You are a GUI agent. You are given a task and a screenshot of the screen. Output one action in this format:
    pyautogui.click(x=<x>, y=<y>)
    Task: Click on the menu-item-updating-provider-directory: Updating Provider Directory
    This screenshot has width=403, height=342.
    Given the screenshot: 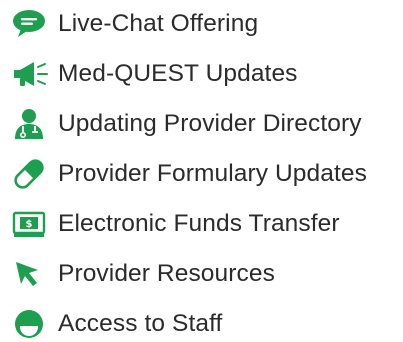 What is the action you would take?
    pyautogui.click(x=207, y=124)
    